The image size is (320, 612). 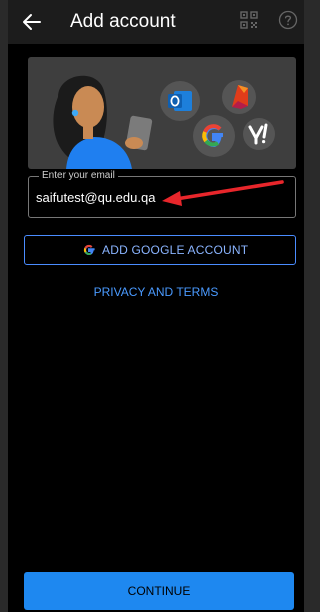 I want to click on office-icon, so click(x=239, y=97).